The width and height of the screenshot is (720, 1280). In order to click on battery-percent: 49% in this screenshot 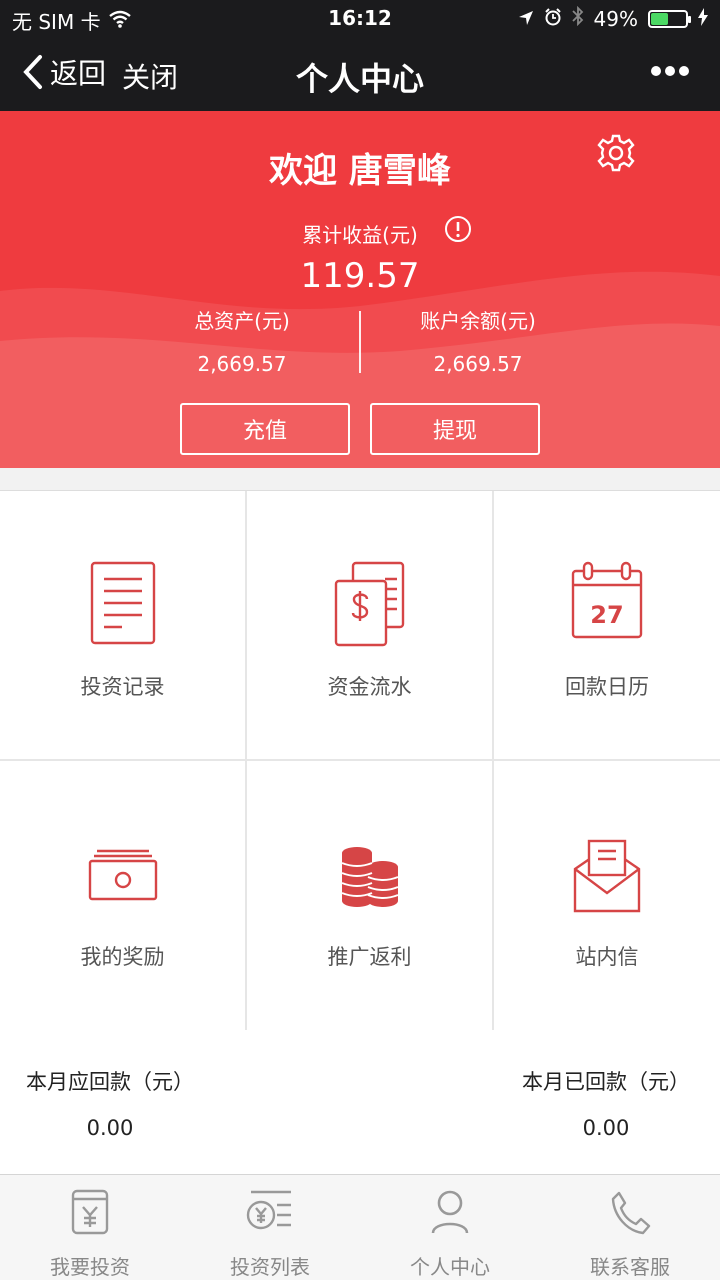, I will do `click(615, 18)`.